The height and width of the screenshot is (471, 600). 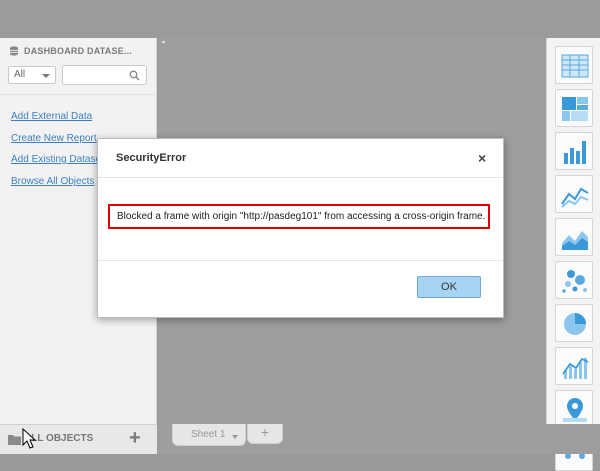 What do you see at coordinates (29, 438) in the screenshot?
I see `mouse-pointer-icon` at bounding box center [29, 438].